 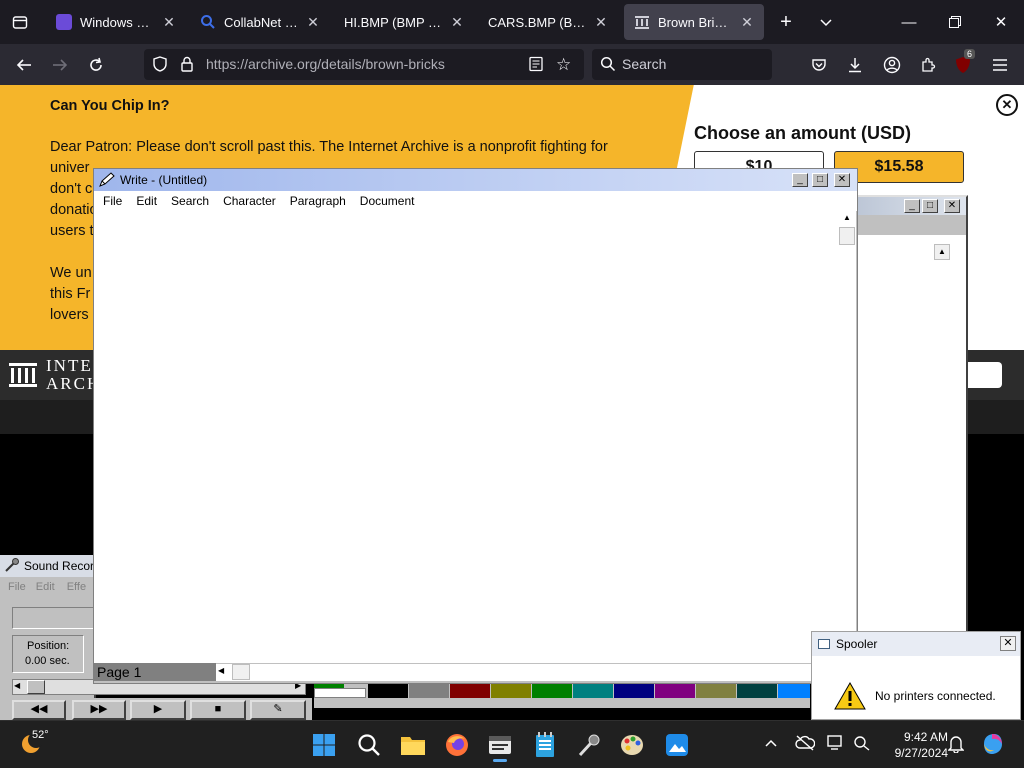 I want to click on reader-view-icon, so click(x=536, y=65).